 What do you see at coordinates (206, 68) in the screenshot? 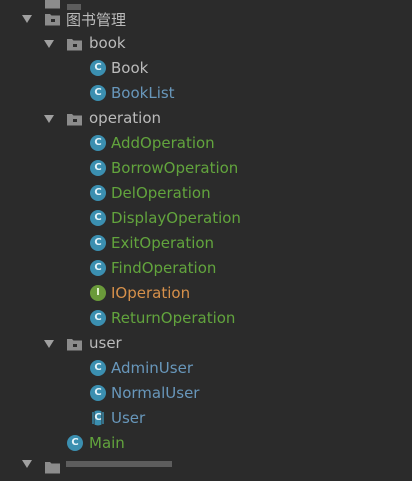
I see `tree-row-class: C Book` at bounding box center [206, 68].